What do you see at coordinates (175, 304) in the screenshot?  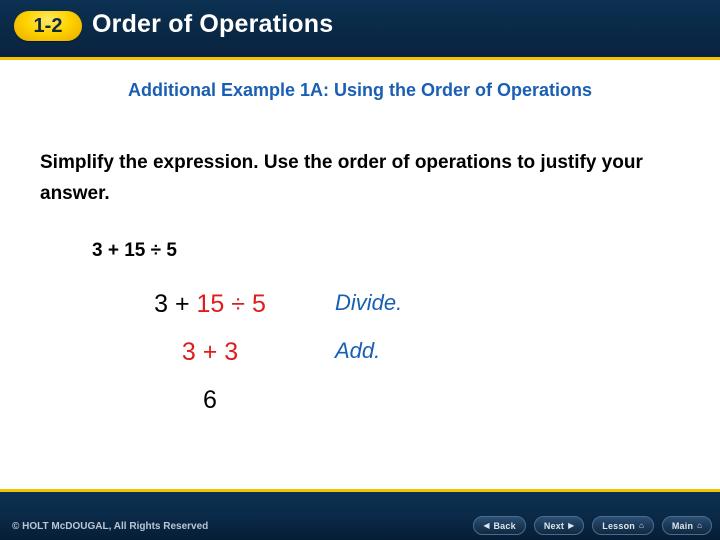 I see `step-lead: 3 +` at bounding box center [175, 304].